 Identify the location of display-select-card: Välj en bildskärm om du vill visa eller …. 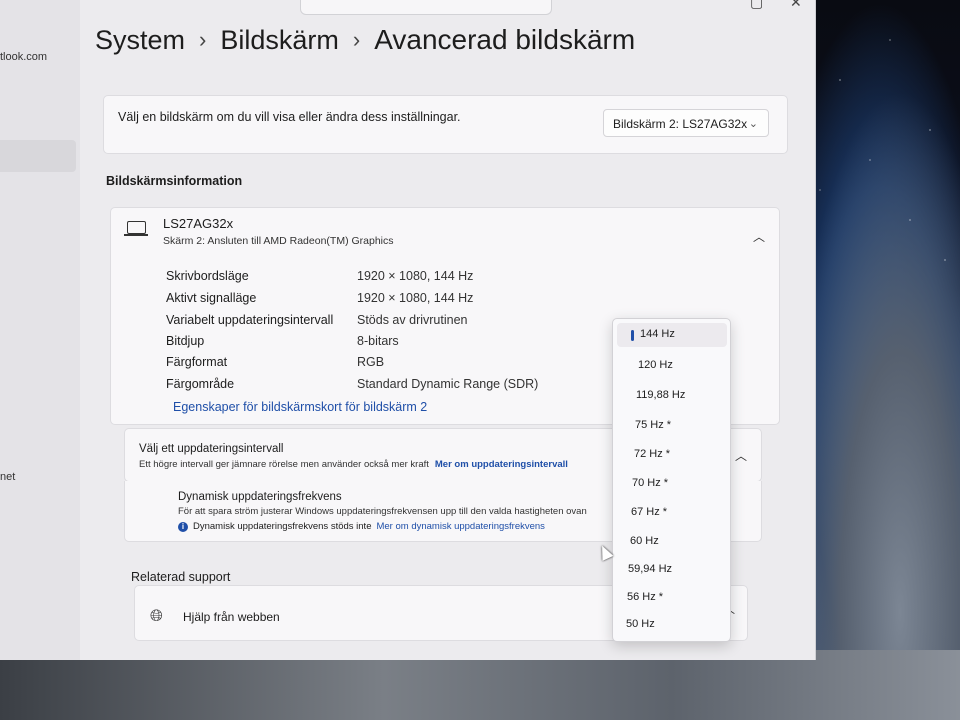
(445, 124).